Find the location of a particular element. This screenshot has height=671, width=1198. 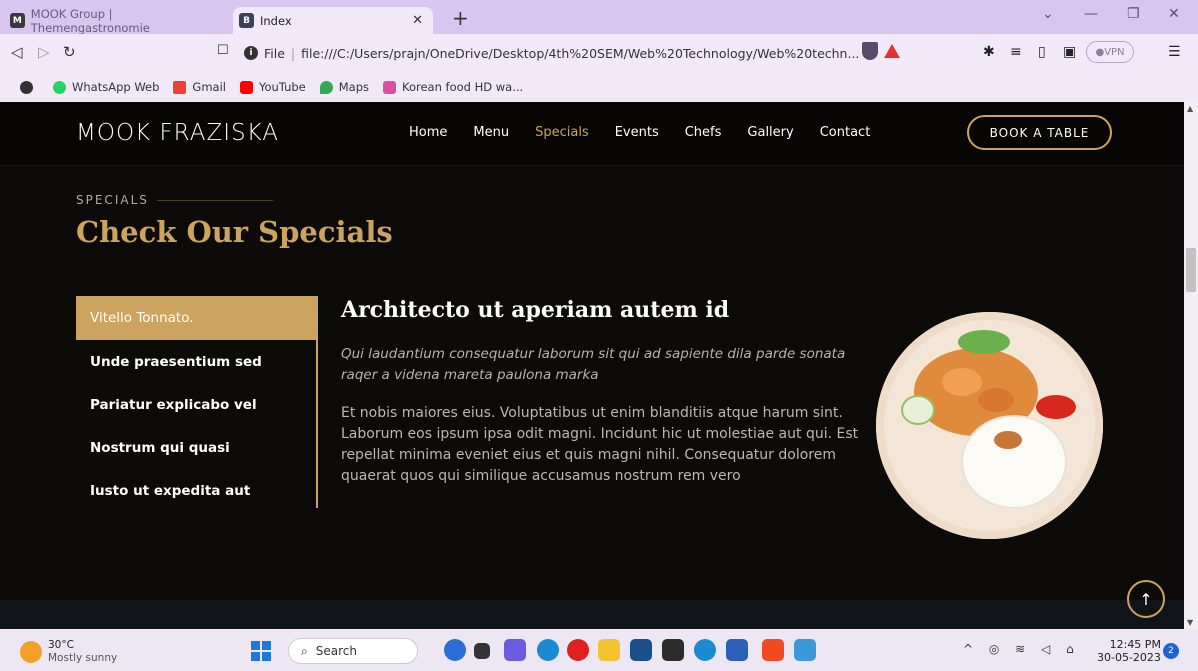

mook-favicon-icon: M is located at coordinates (17, 20).